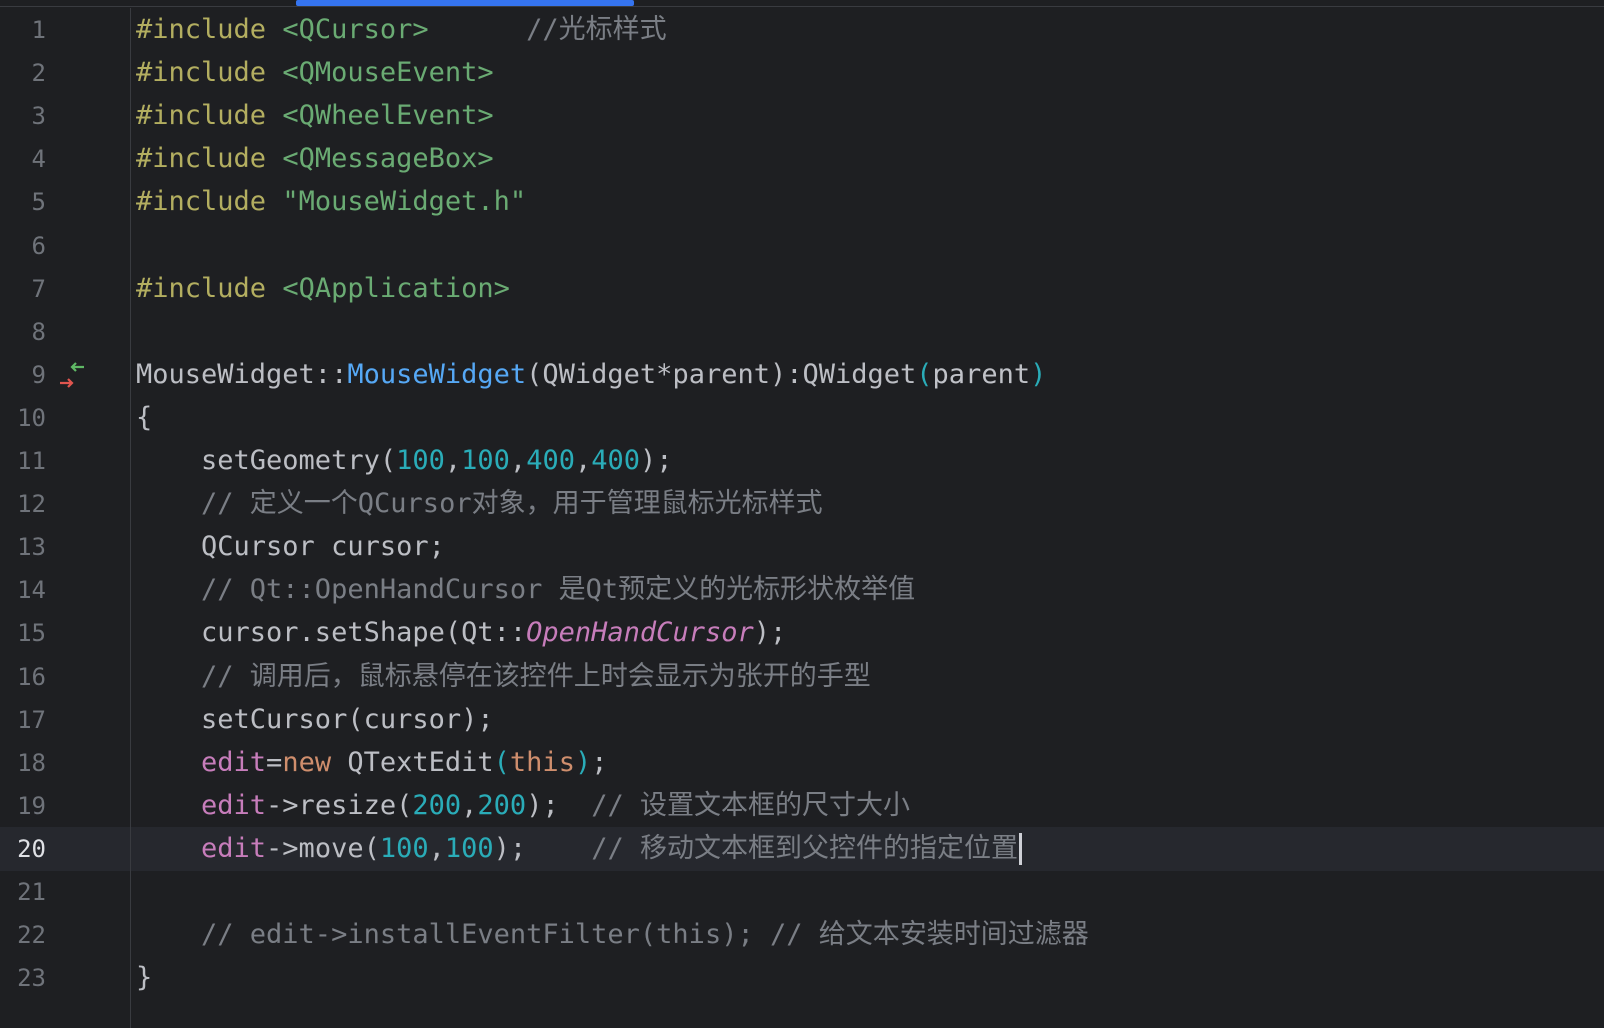 The image size is (1604, 1028). I want to click on code-line: 10 {, so click(802, 418).